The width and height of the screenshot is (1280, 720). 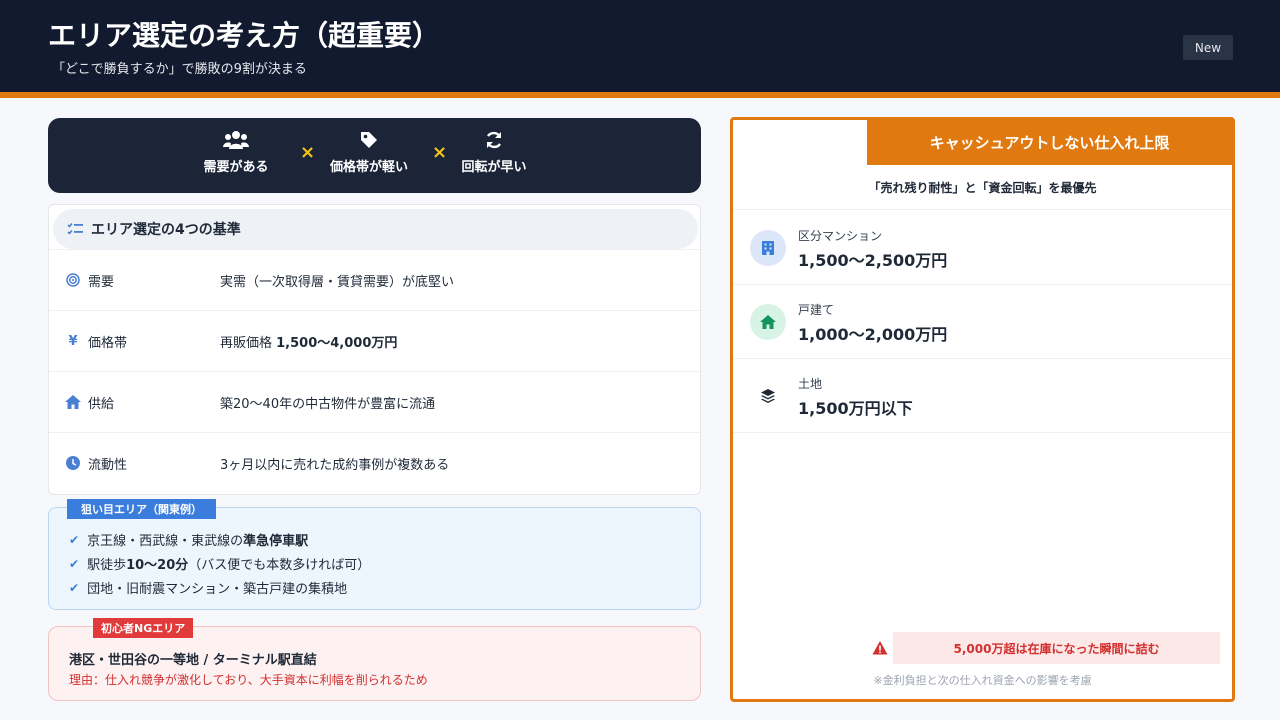 I want to click on price-limit-value: 1,500万円以下, so click(x=855, y=408).